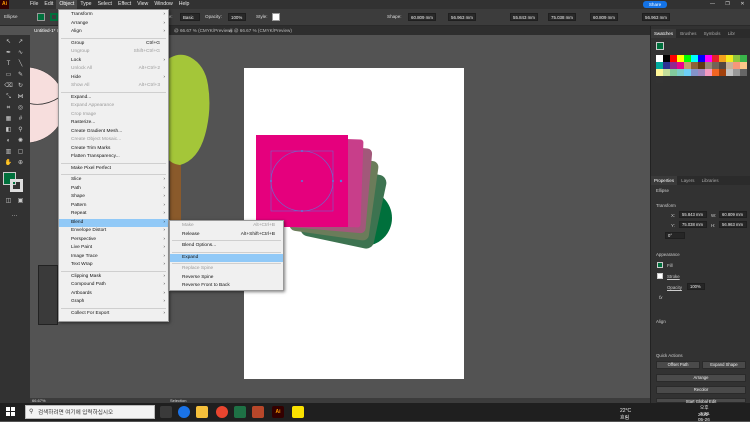  Describe the element at coordinates (664, 33) in the screenshot. I see `tab-swatches: Swatches` at that location.